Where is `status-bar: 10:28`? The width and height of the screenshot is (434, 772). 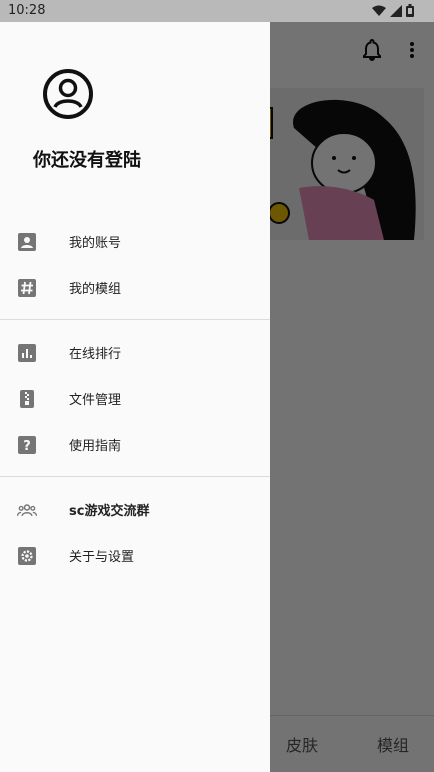 status-bar: 10:28 is located at coordinates (217, 11).